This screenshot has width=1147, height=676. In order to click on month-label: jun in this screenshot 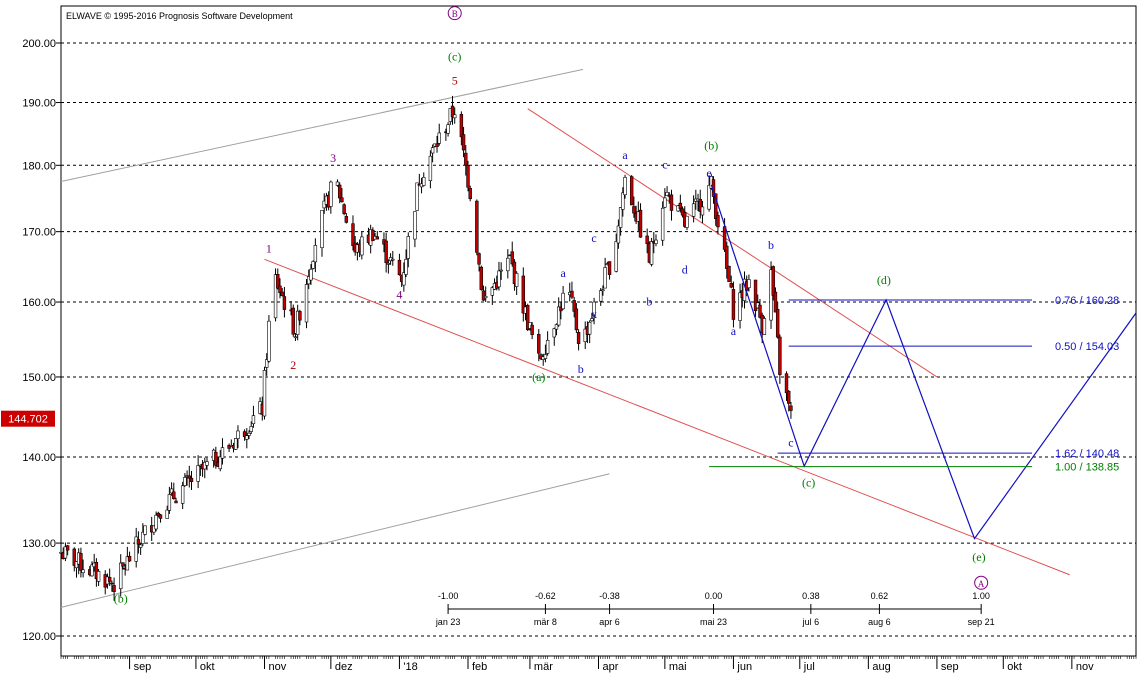, I will do `click(744, 667)`.